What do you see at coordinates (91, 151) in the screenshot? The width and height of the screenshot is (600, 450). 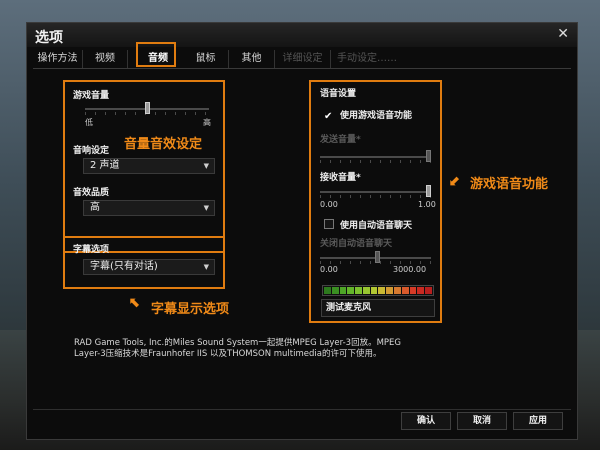 I see `sound-setting-label: 音响设定` at bounding box center [91, 151].